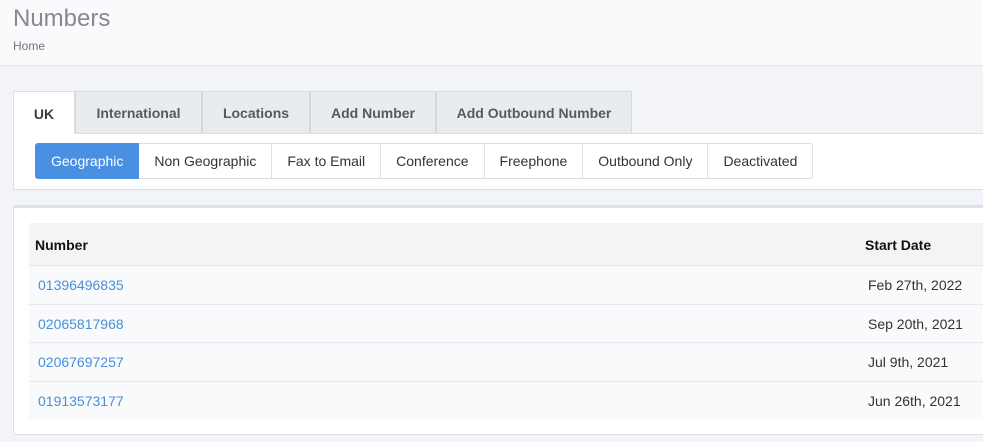  I want to click on column-header-start-date: Start Date, so click(898, 244).